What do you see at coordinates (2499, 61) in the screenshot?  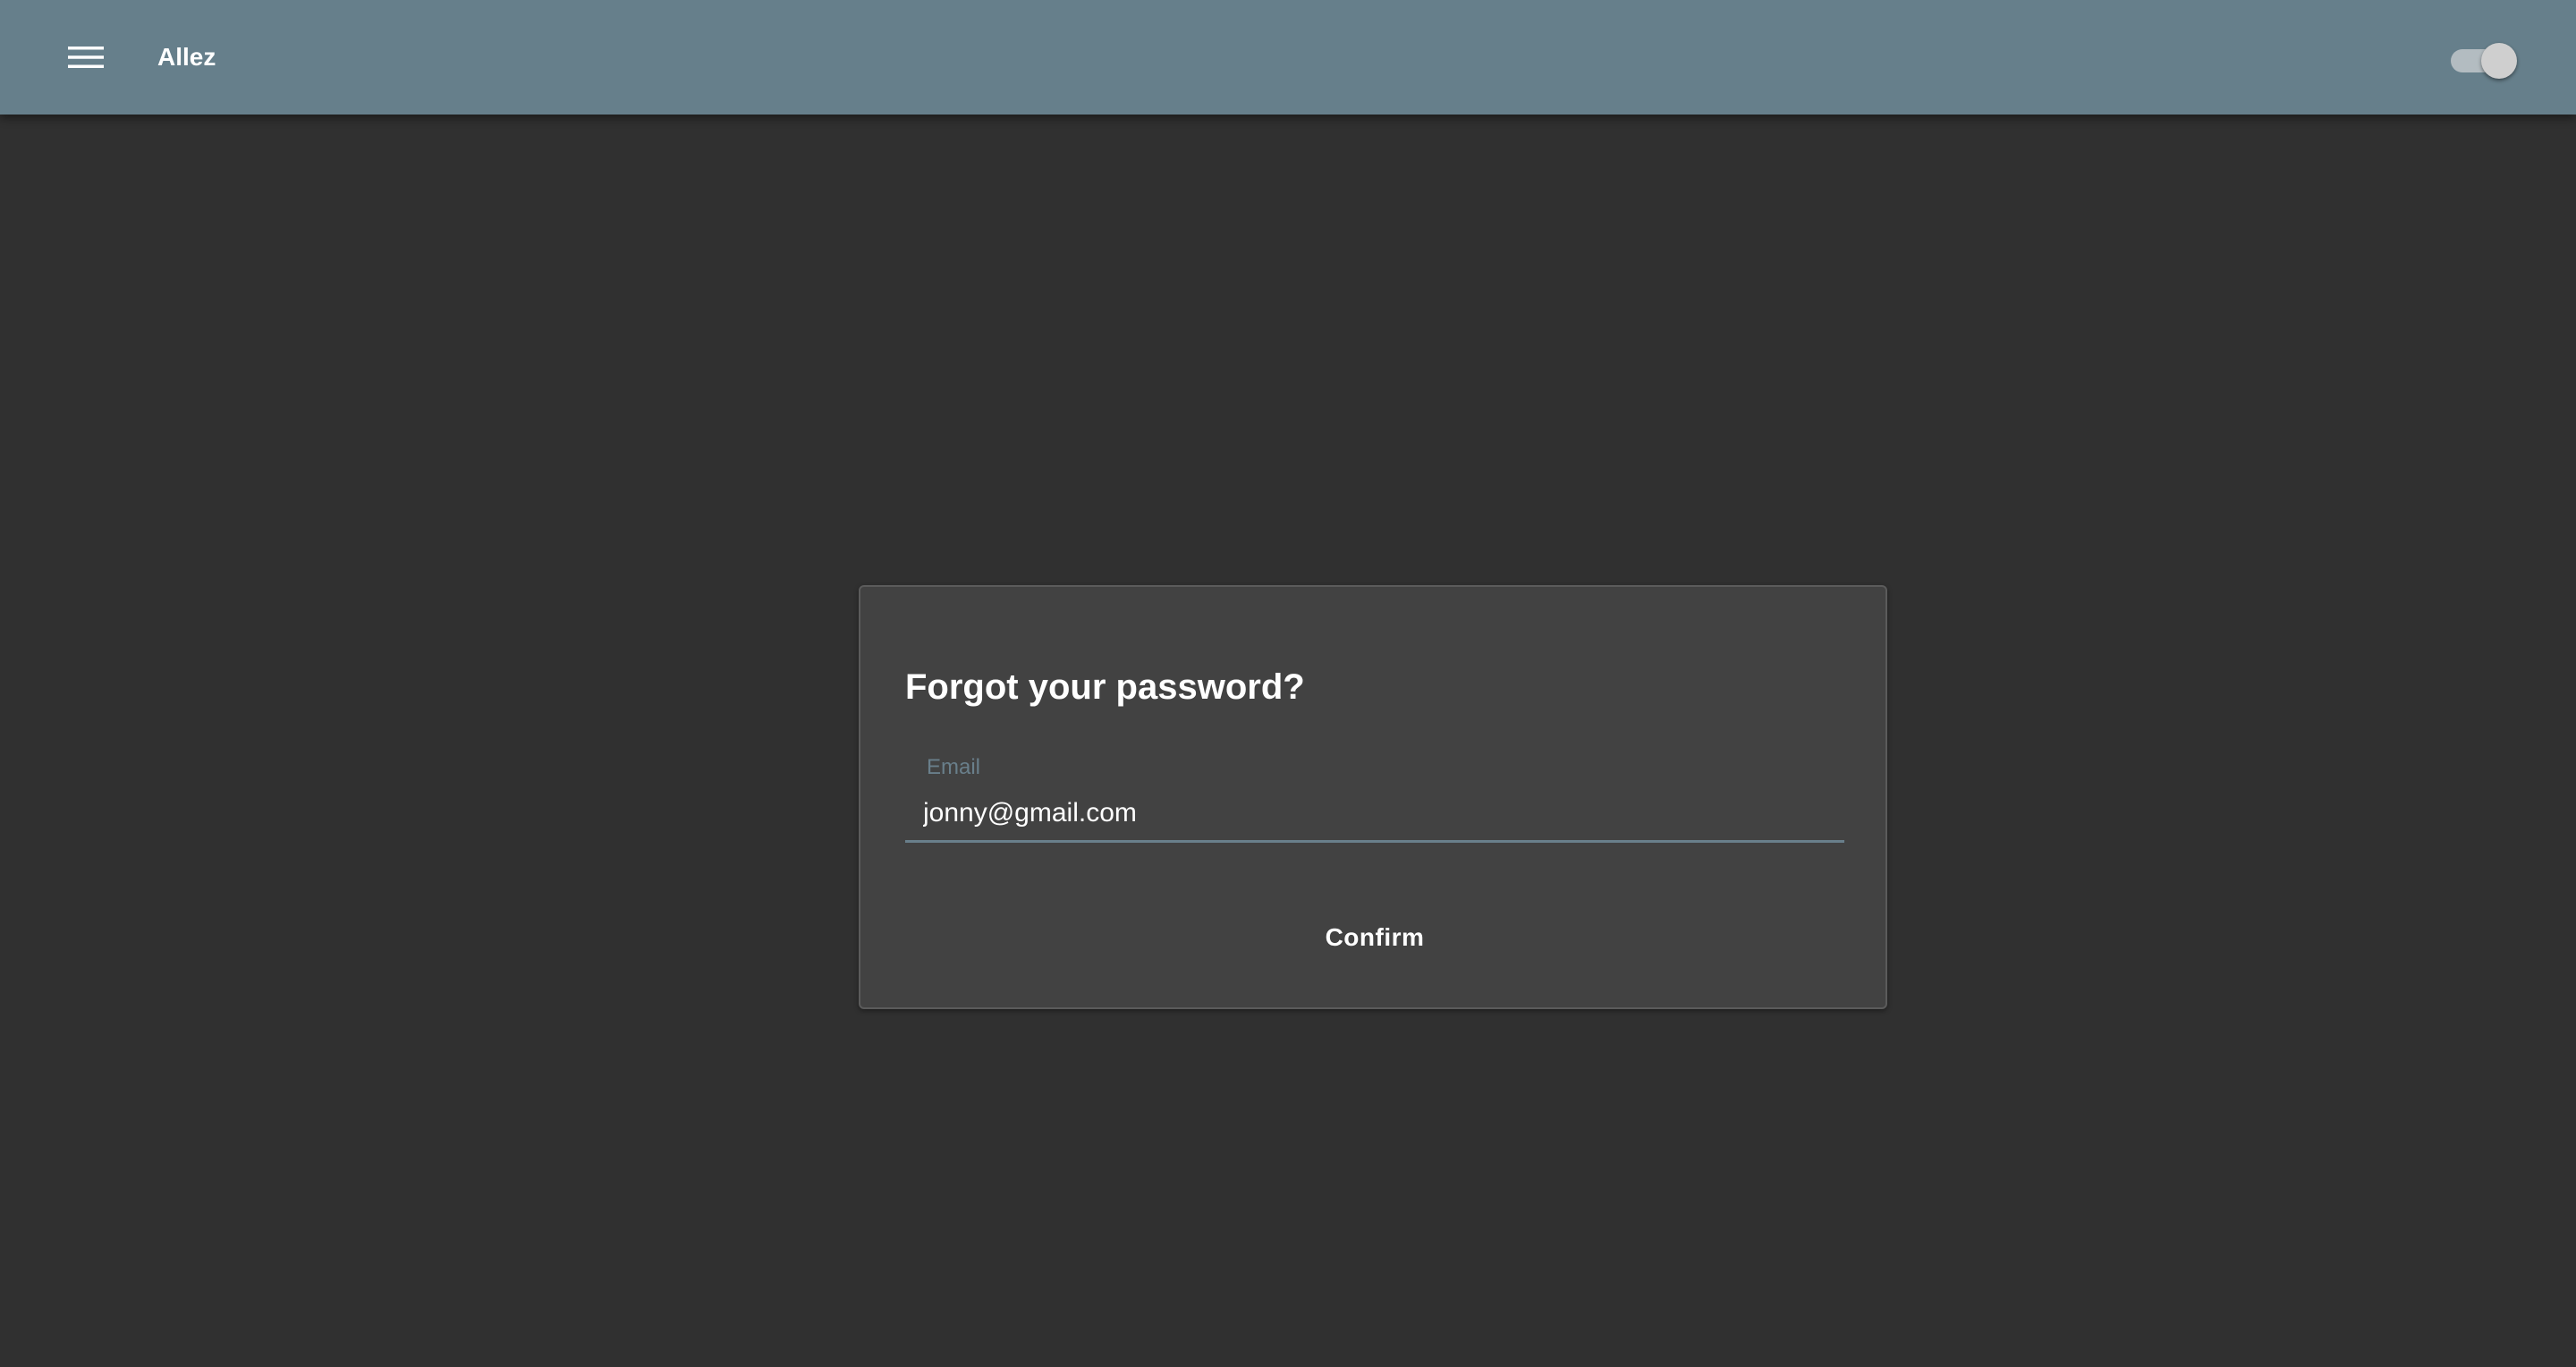 I see `toggle-thumb` at bounding box center [2499, 61].